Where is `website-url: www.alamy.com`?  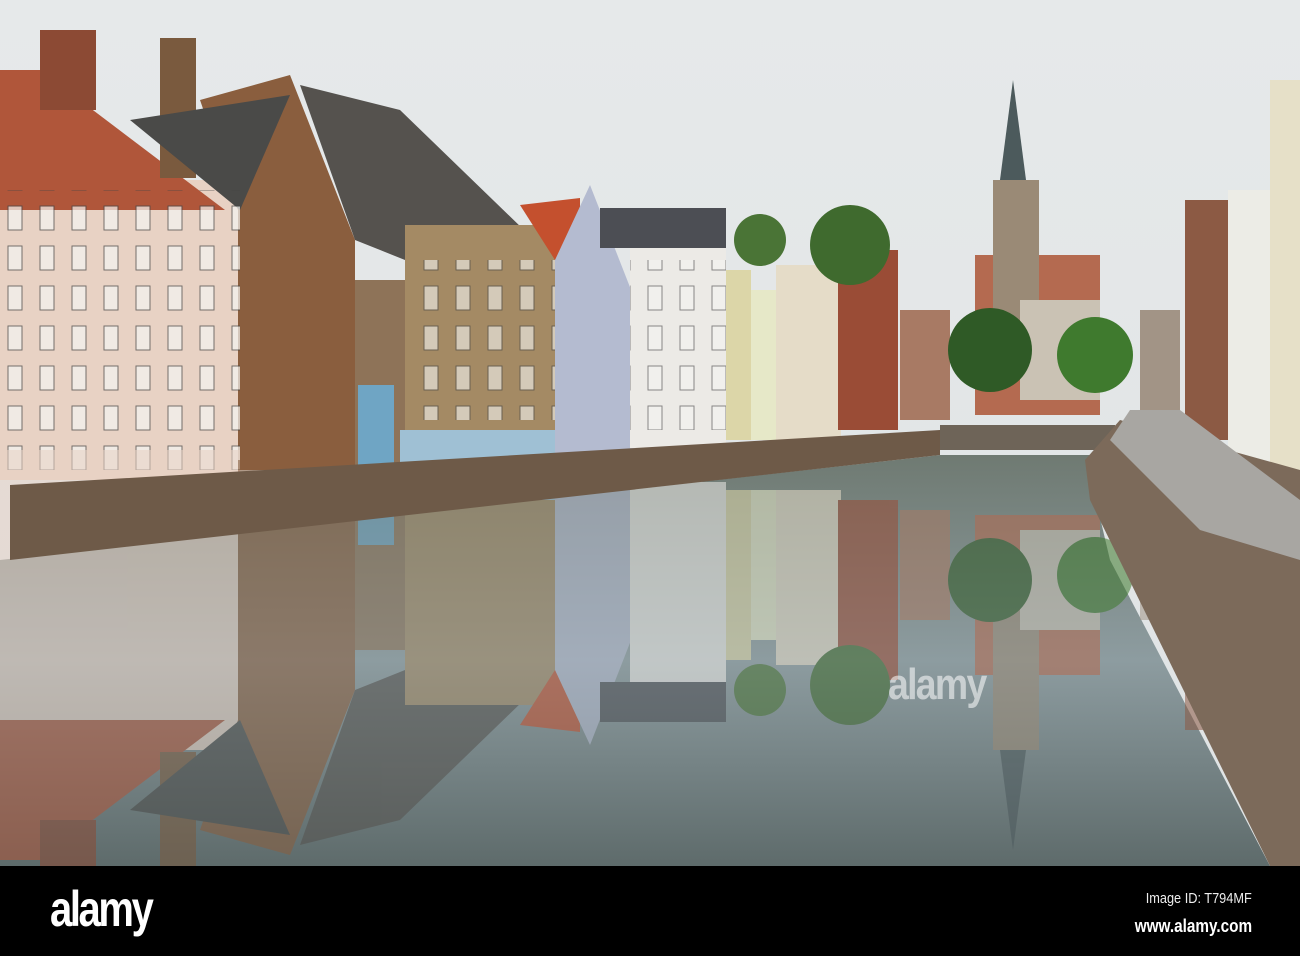 website-url: www.alamy.com is located at coordinates (1193, 926).